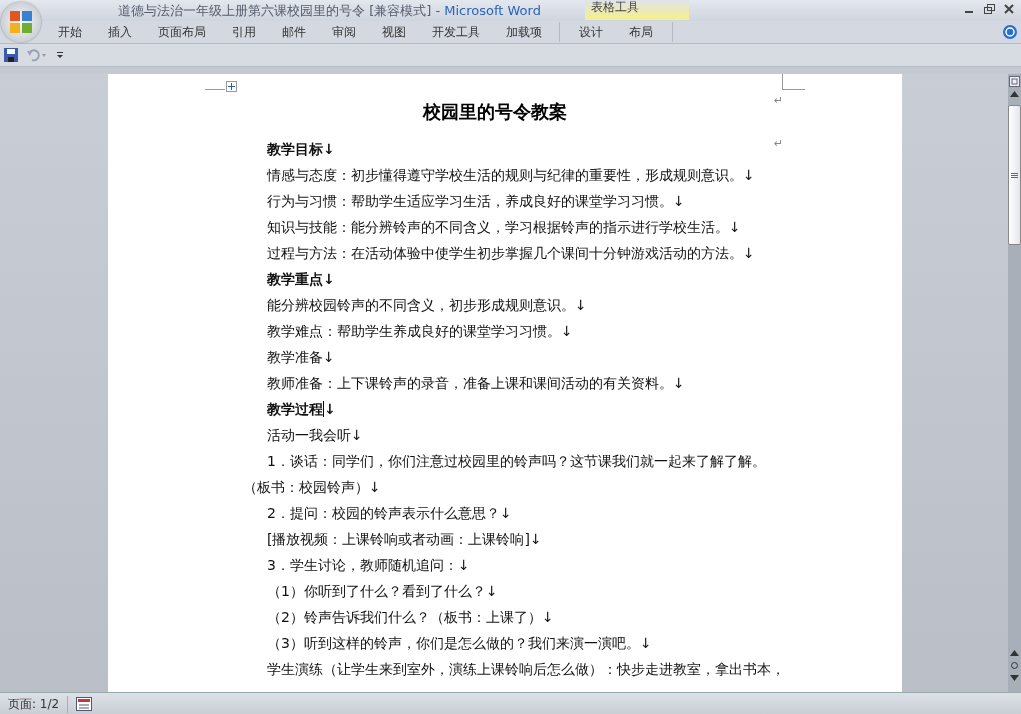  Describe the element at coordinates (301, 357) in the screenshot. I see `paragraph-text: 教学准备↓` at that location.